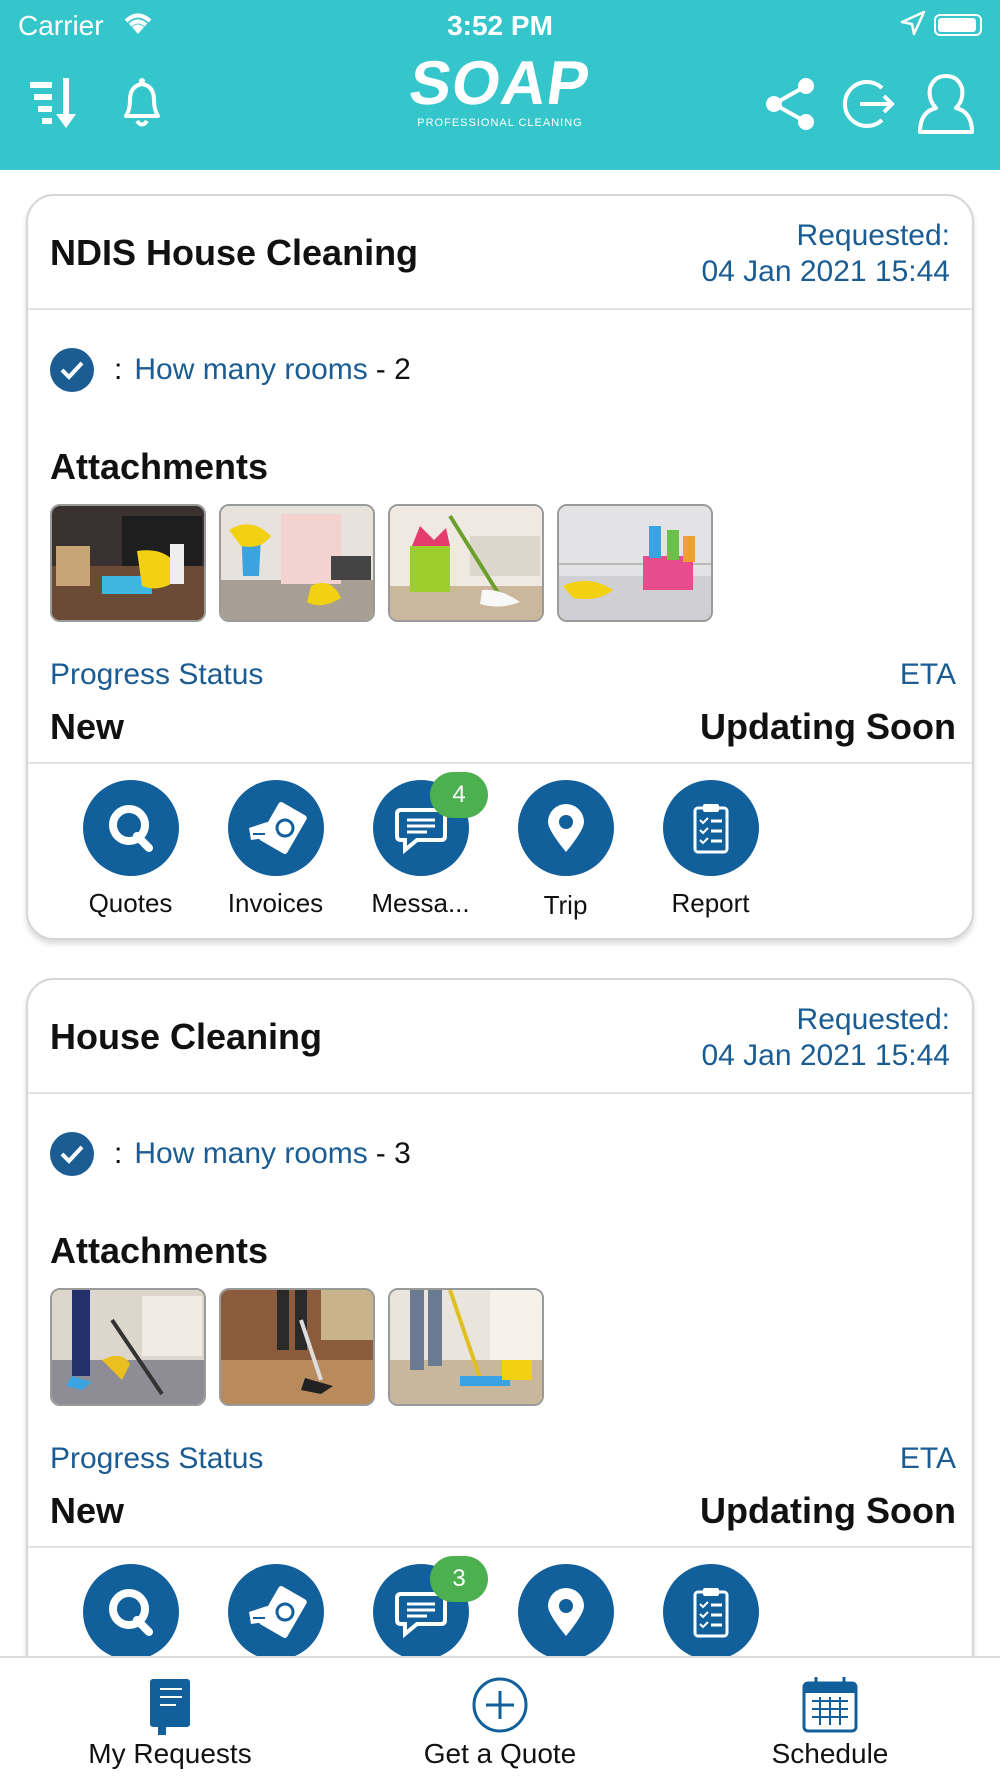 This screenshot has width=1000, height=1778. I want to click on tab-label: Get a Quote, so click(500, 1753).